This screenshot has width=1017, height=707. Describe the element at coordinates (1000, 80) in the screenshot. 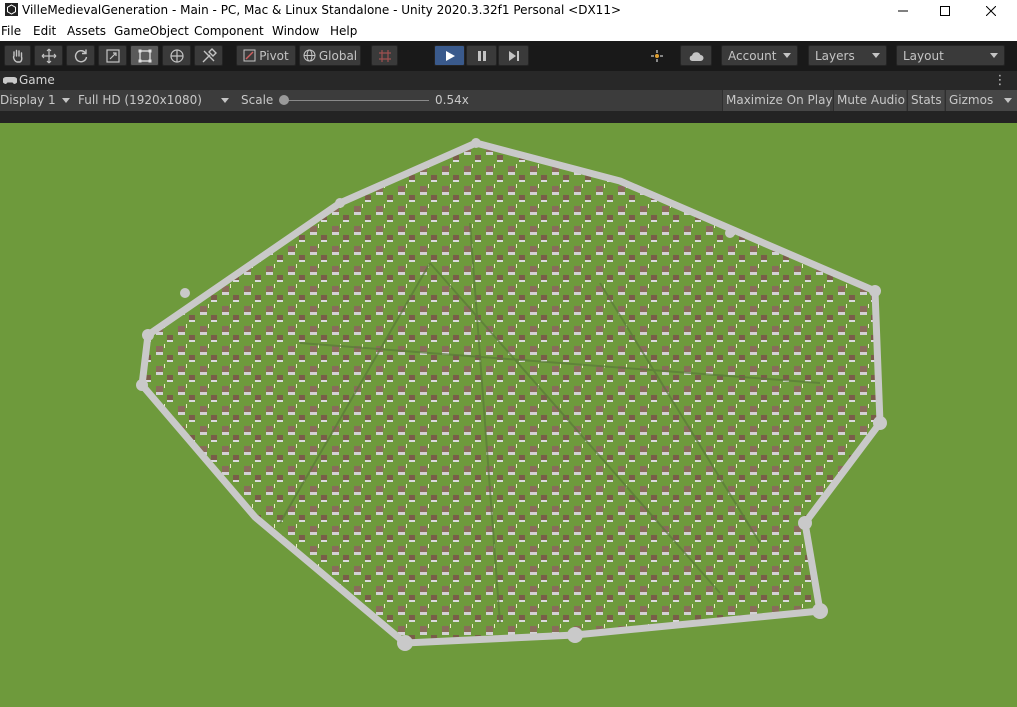

I see `more-icon: ⋮` at that location.